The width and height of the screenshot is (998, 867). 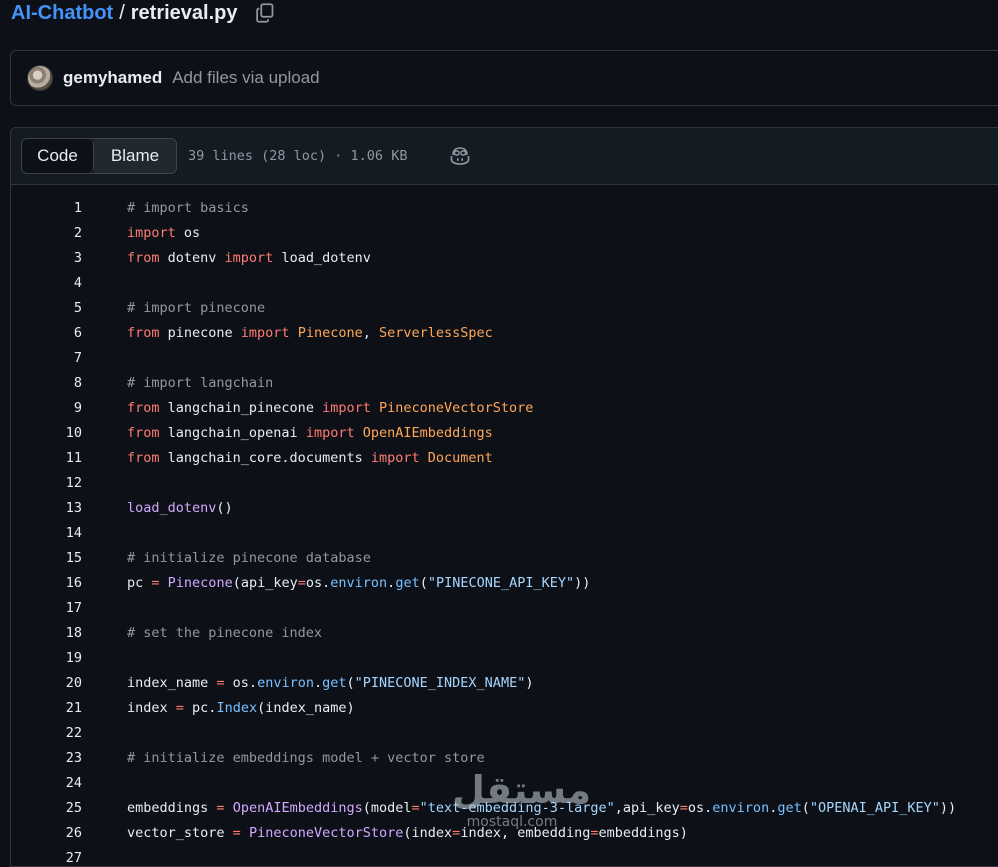 I want to click on copy-icon, so click(x=264, y=13).